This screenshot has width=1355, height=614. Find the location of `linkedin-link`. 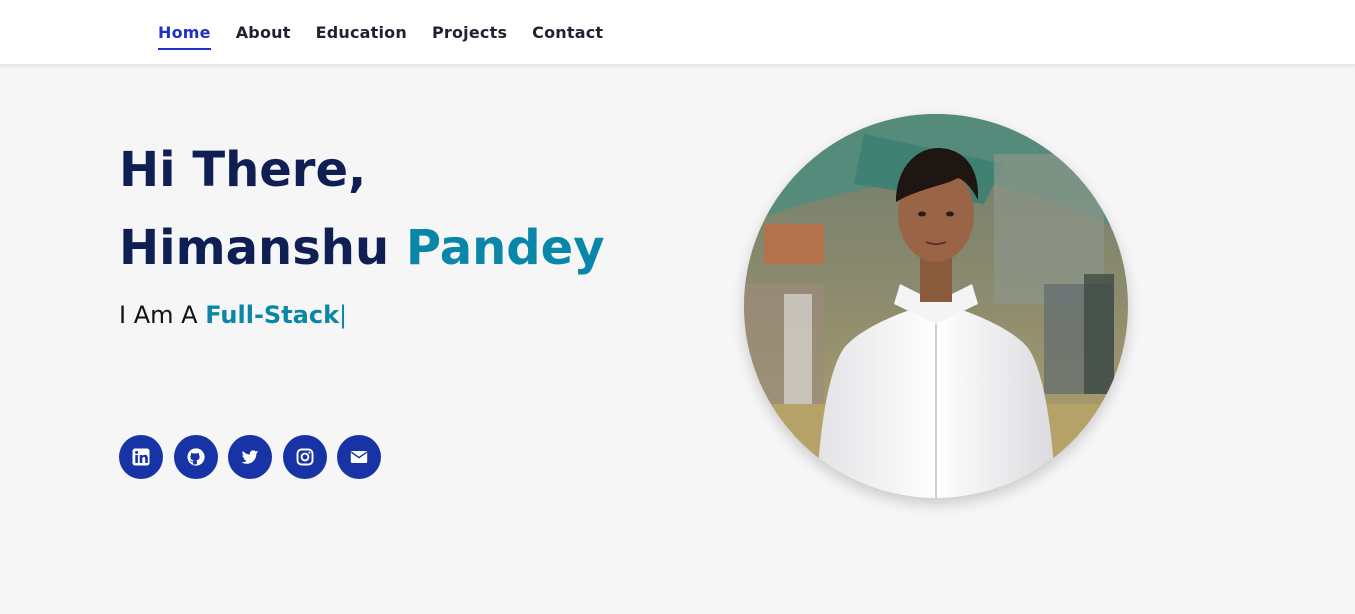

linkedin-link is located at coordinates (141, 457).